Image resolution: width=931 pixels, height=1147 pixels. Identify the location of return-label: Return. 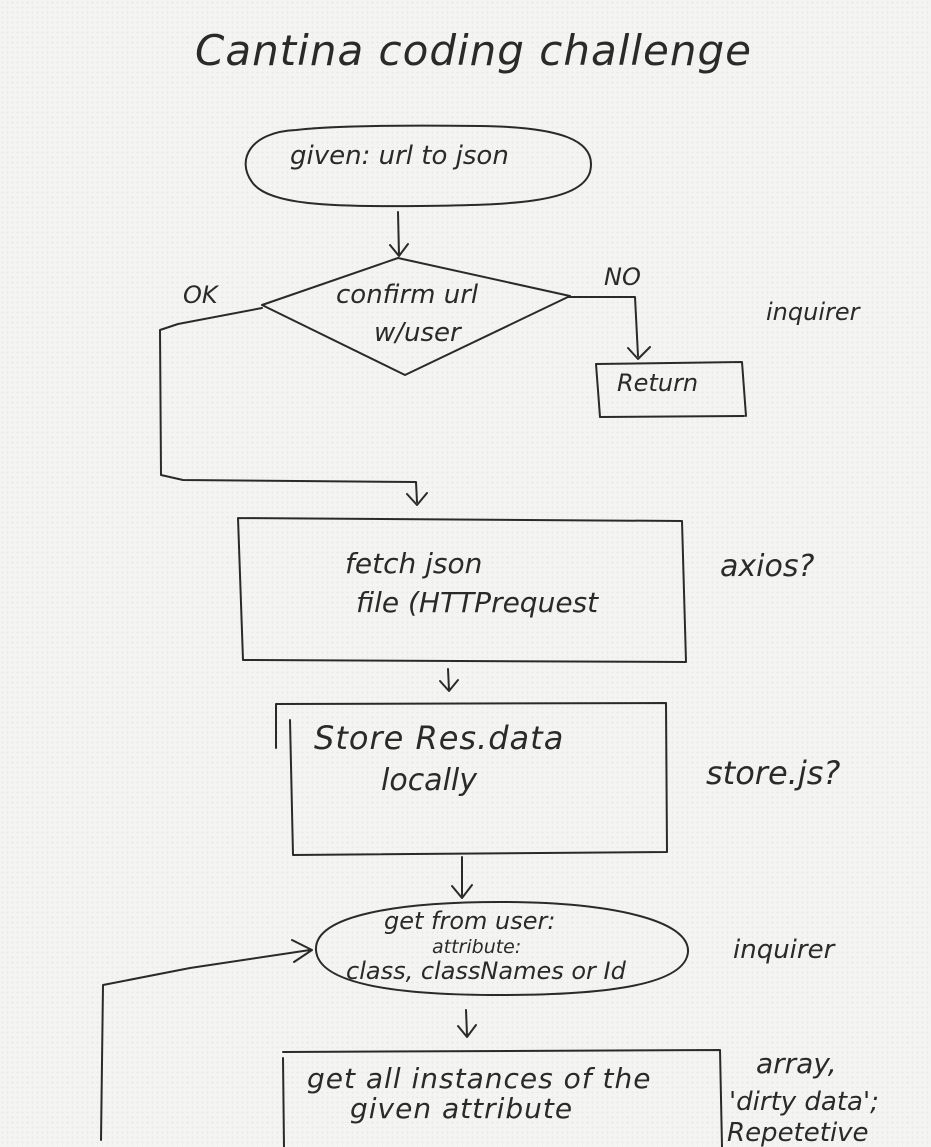
(658, 383).